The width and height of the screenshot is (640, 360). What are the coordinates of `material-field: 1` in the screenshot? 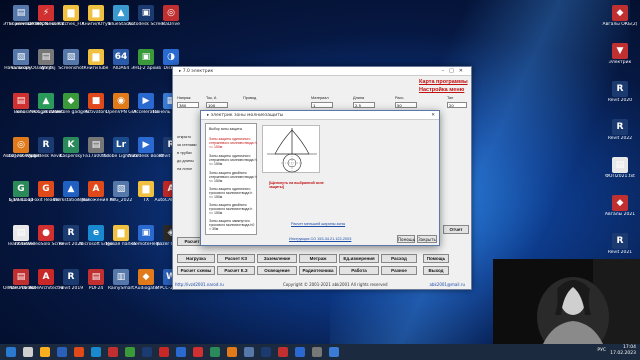 It's located at (322, 105).